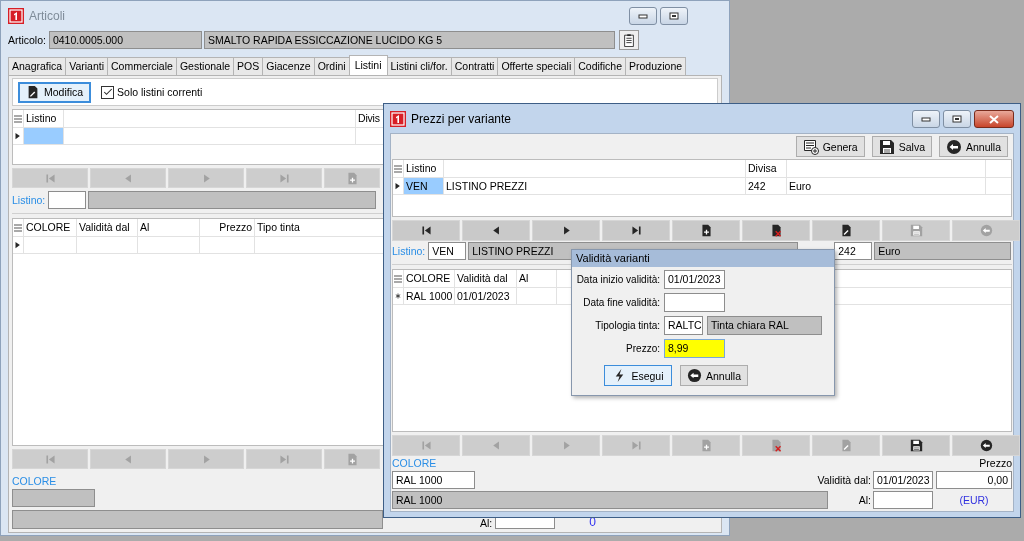  What do you see at coordinates (29, 200) in the screenshot?
I see `field-label: Listino:` at bounding box center [29, 200].